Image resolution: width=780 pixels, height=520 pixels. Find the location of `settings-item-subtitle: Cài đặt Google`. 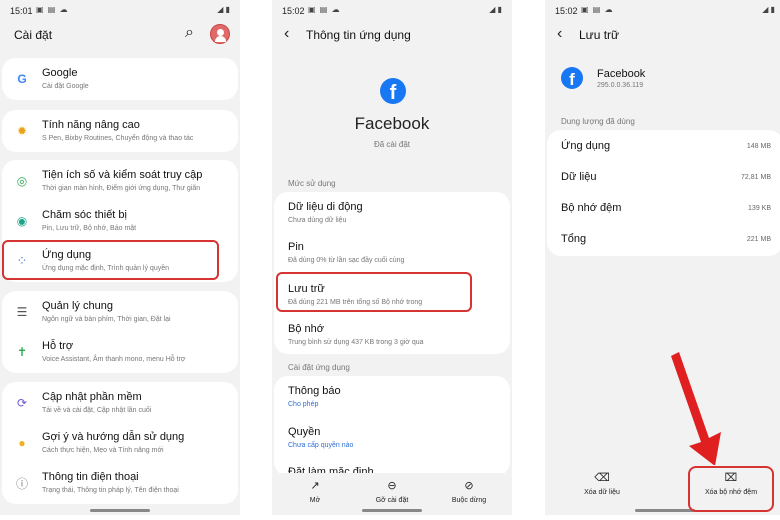

settings-item-subtitle: Cài đặt Google is located at coordinates (65, 86).